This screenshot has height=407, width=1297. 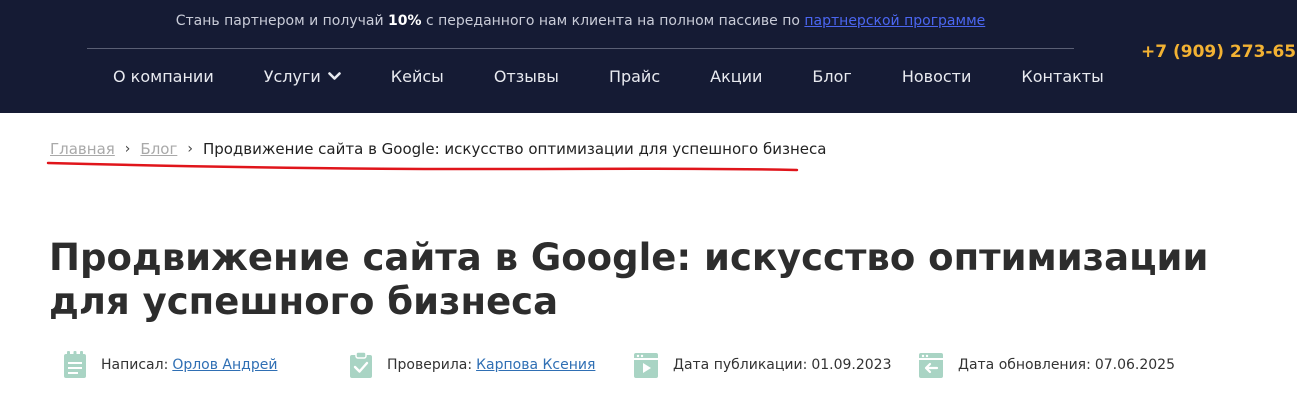 What do you see at coordinates (158, 149) in the screenshot?
I see `breadcrumb-blog-link: Блог` at bounding box center [158, 149].